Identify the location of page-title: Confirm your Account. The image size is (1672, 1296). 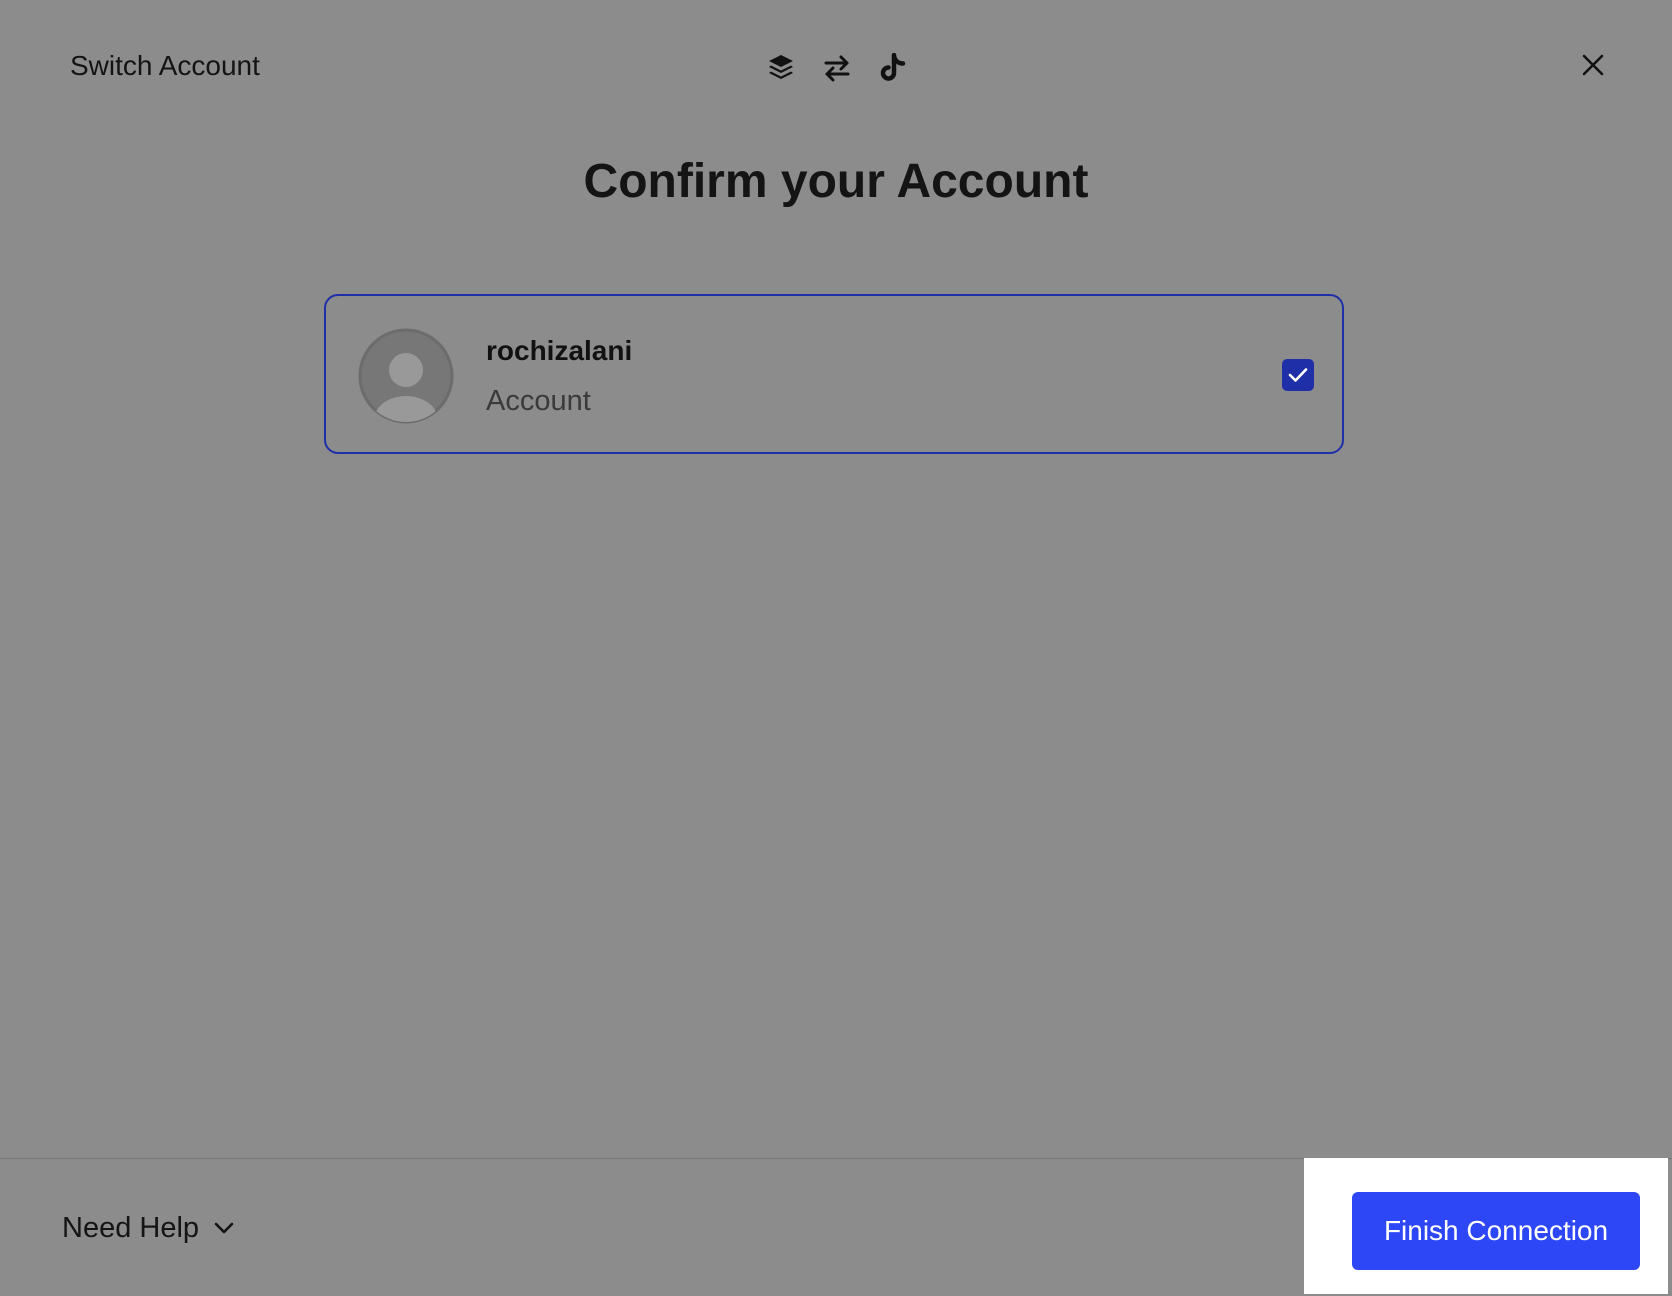
(836, 181).